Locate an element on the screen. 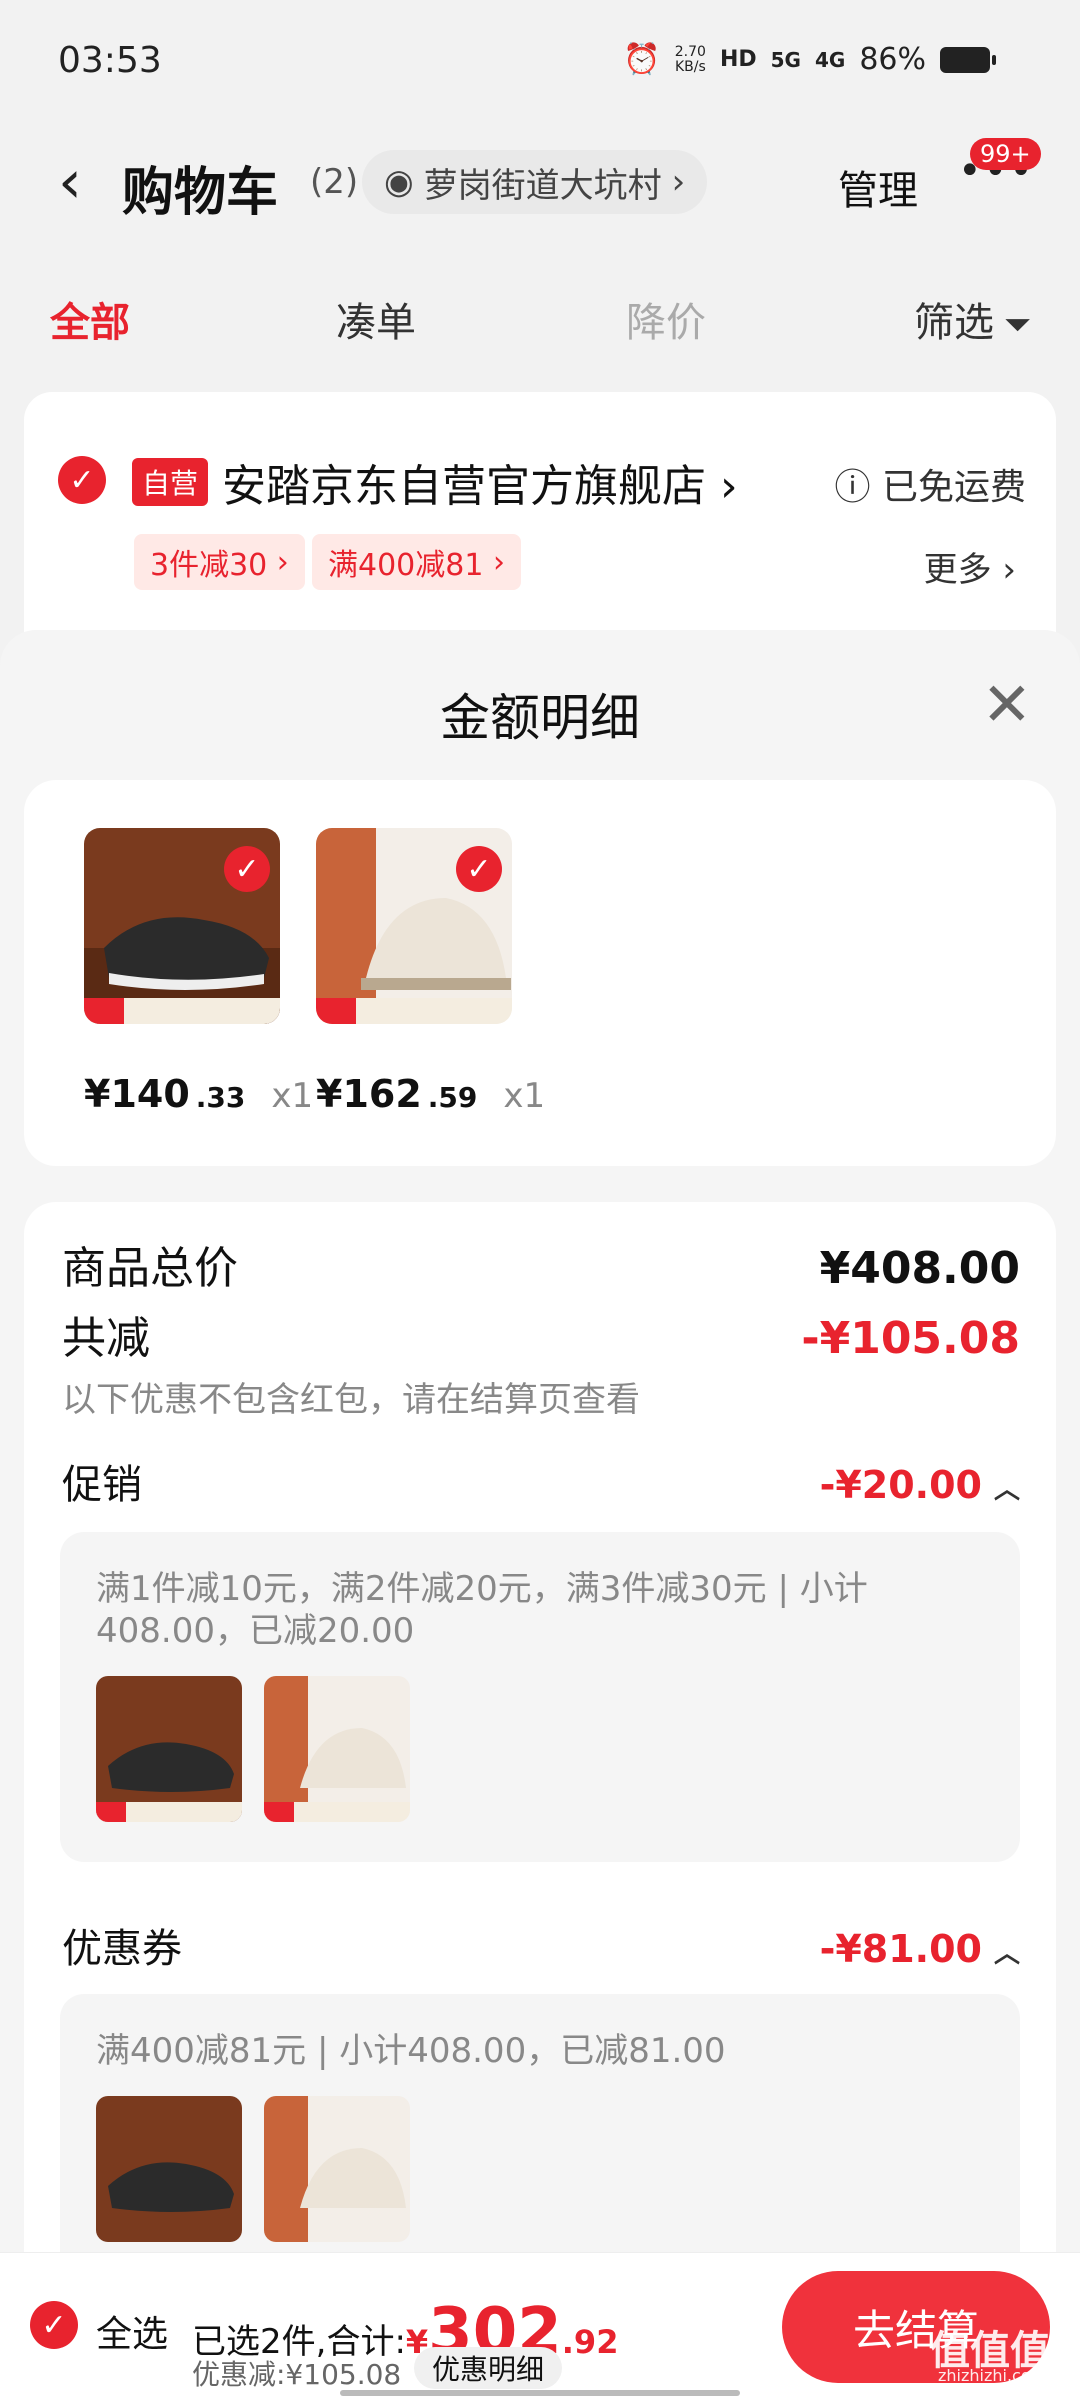 Image resolution: width=1080 pixels, height=2400 pixels. address-selector: ◉ 萝岗街道大坑村 › is located at coordinates (535, 182).